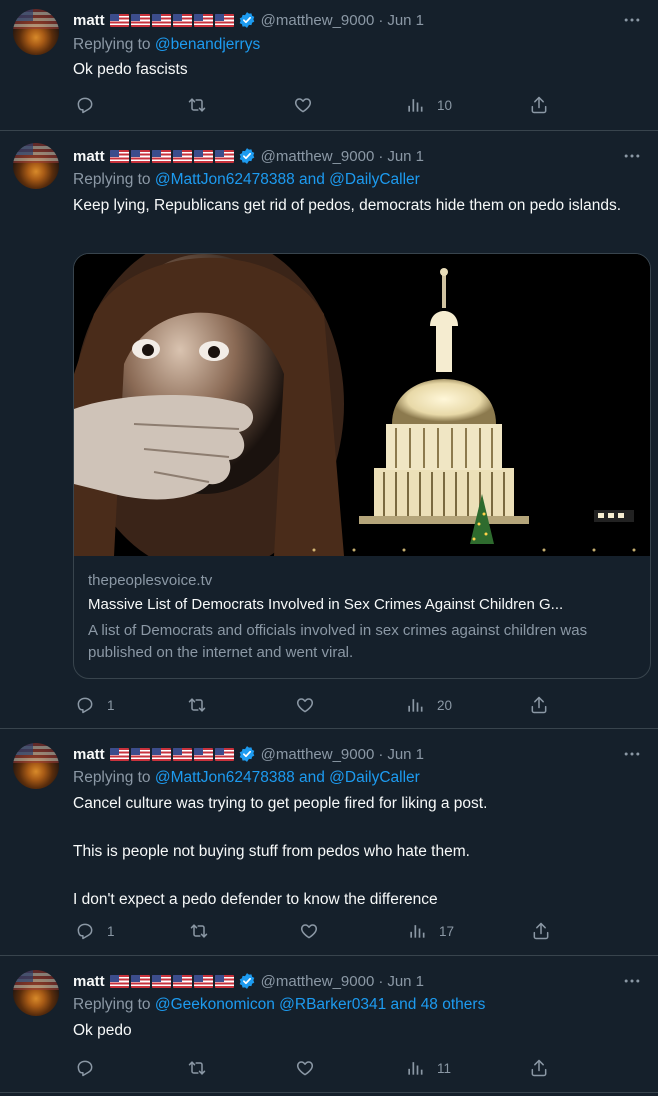 The width and height of the screenshot is (658, 1096). I want to click on action-bar: 1 17, so click(313, 931).